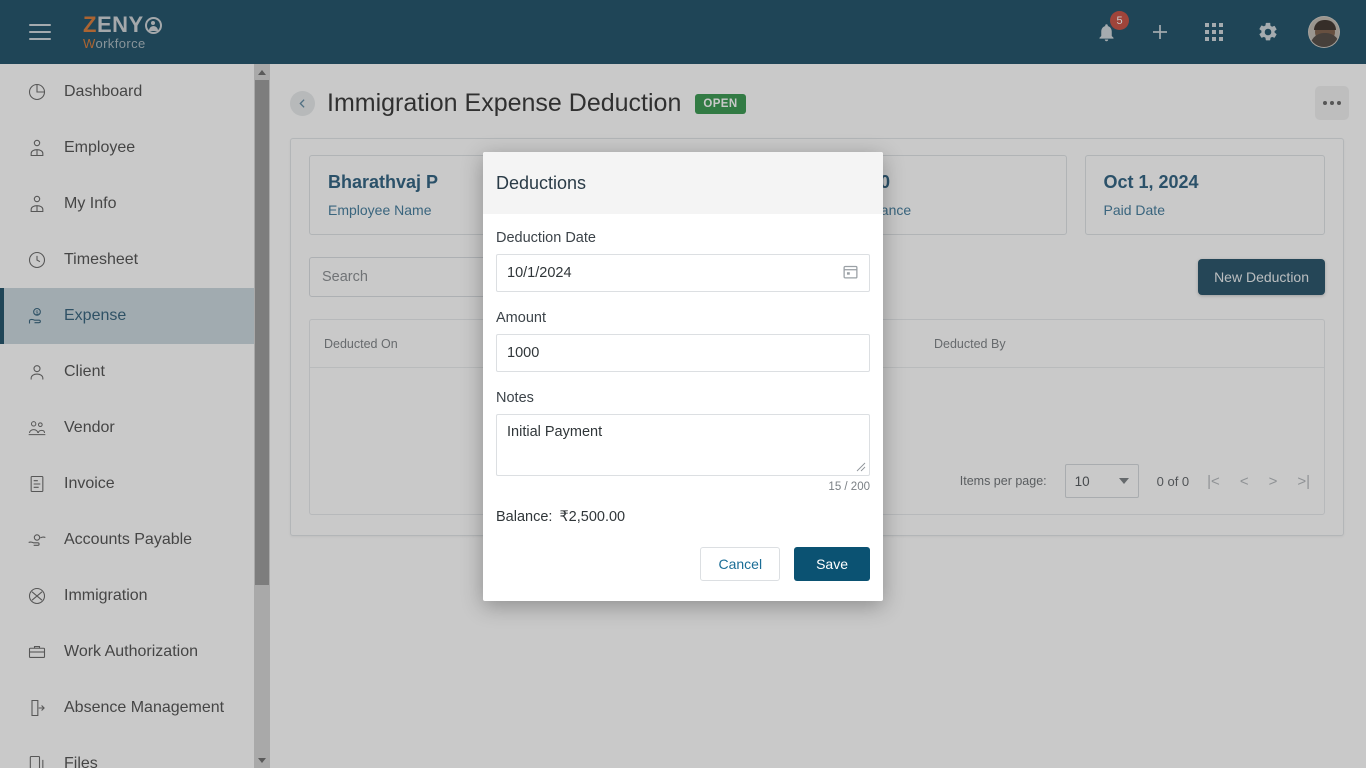 The height and width of the screenshot is (768, 1366). I want to click on notes-field: Notes Initial Payment 15 / 200, so click(683, 441).